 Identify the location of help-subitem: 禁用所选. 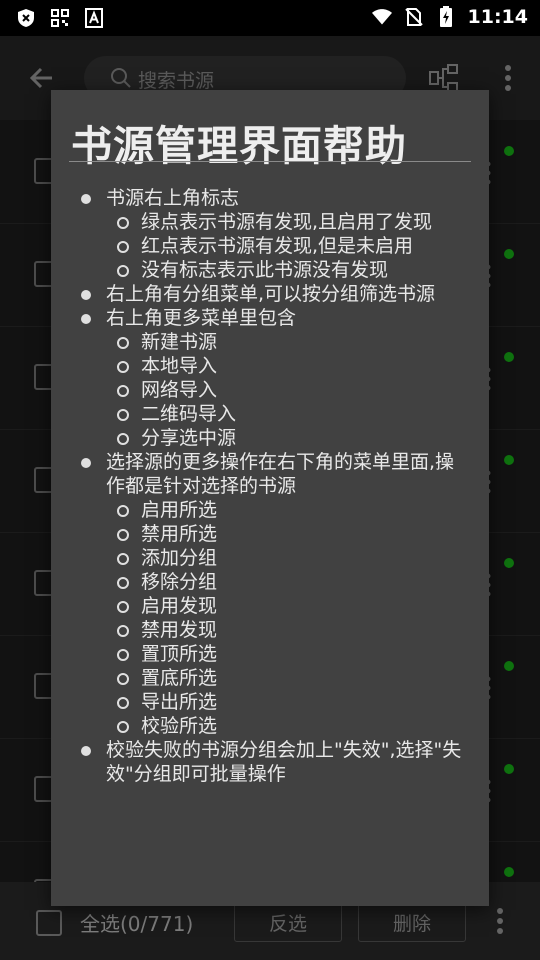
(270, 534).